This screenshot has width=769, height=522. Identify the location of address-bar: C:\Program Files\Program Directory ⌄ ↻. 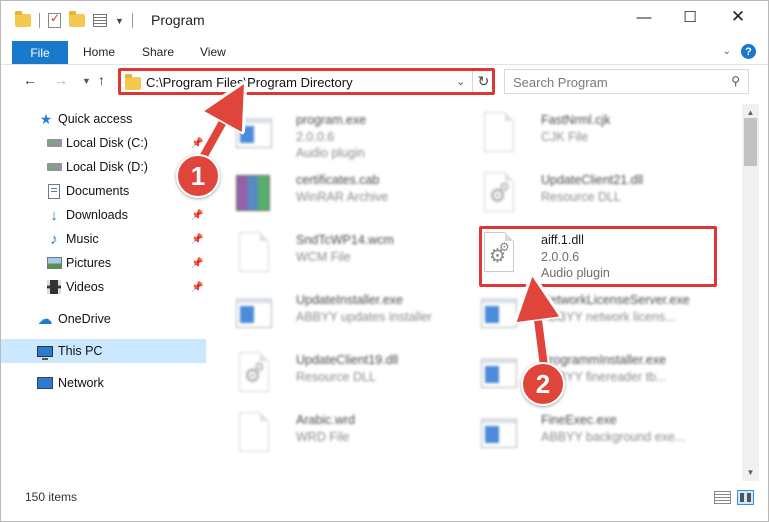
(306, 81).